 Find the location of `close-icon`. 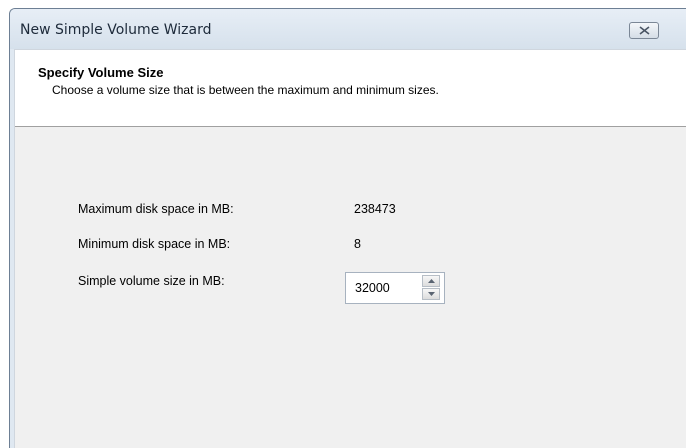

close-icon is located at coordinates (644, 30).